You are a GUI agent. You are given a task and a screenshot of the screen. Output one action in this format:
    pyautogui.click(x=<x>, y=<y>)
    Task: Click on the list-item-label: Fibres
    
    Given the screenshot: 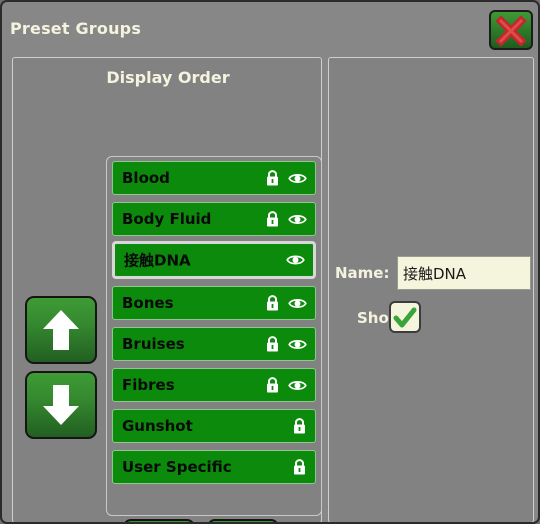 What is the action you would take?
    pyautogui.click(x=148, y=385)
    